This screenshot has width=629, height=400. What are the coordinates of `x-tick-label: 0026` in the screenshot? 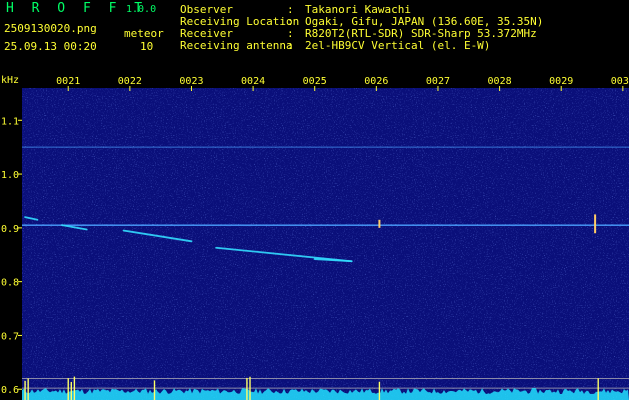 It's located at (376, 81).